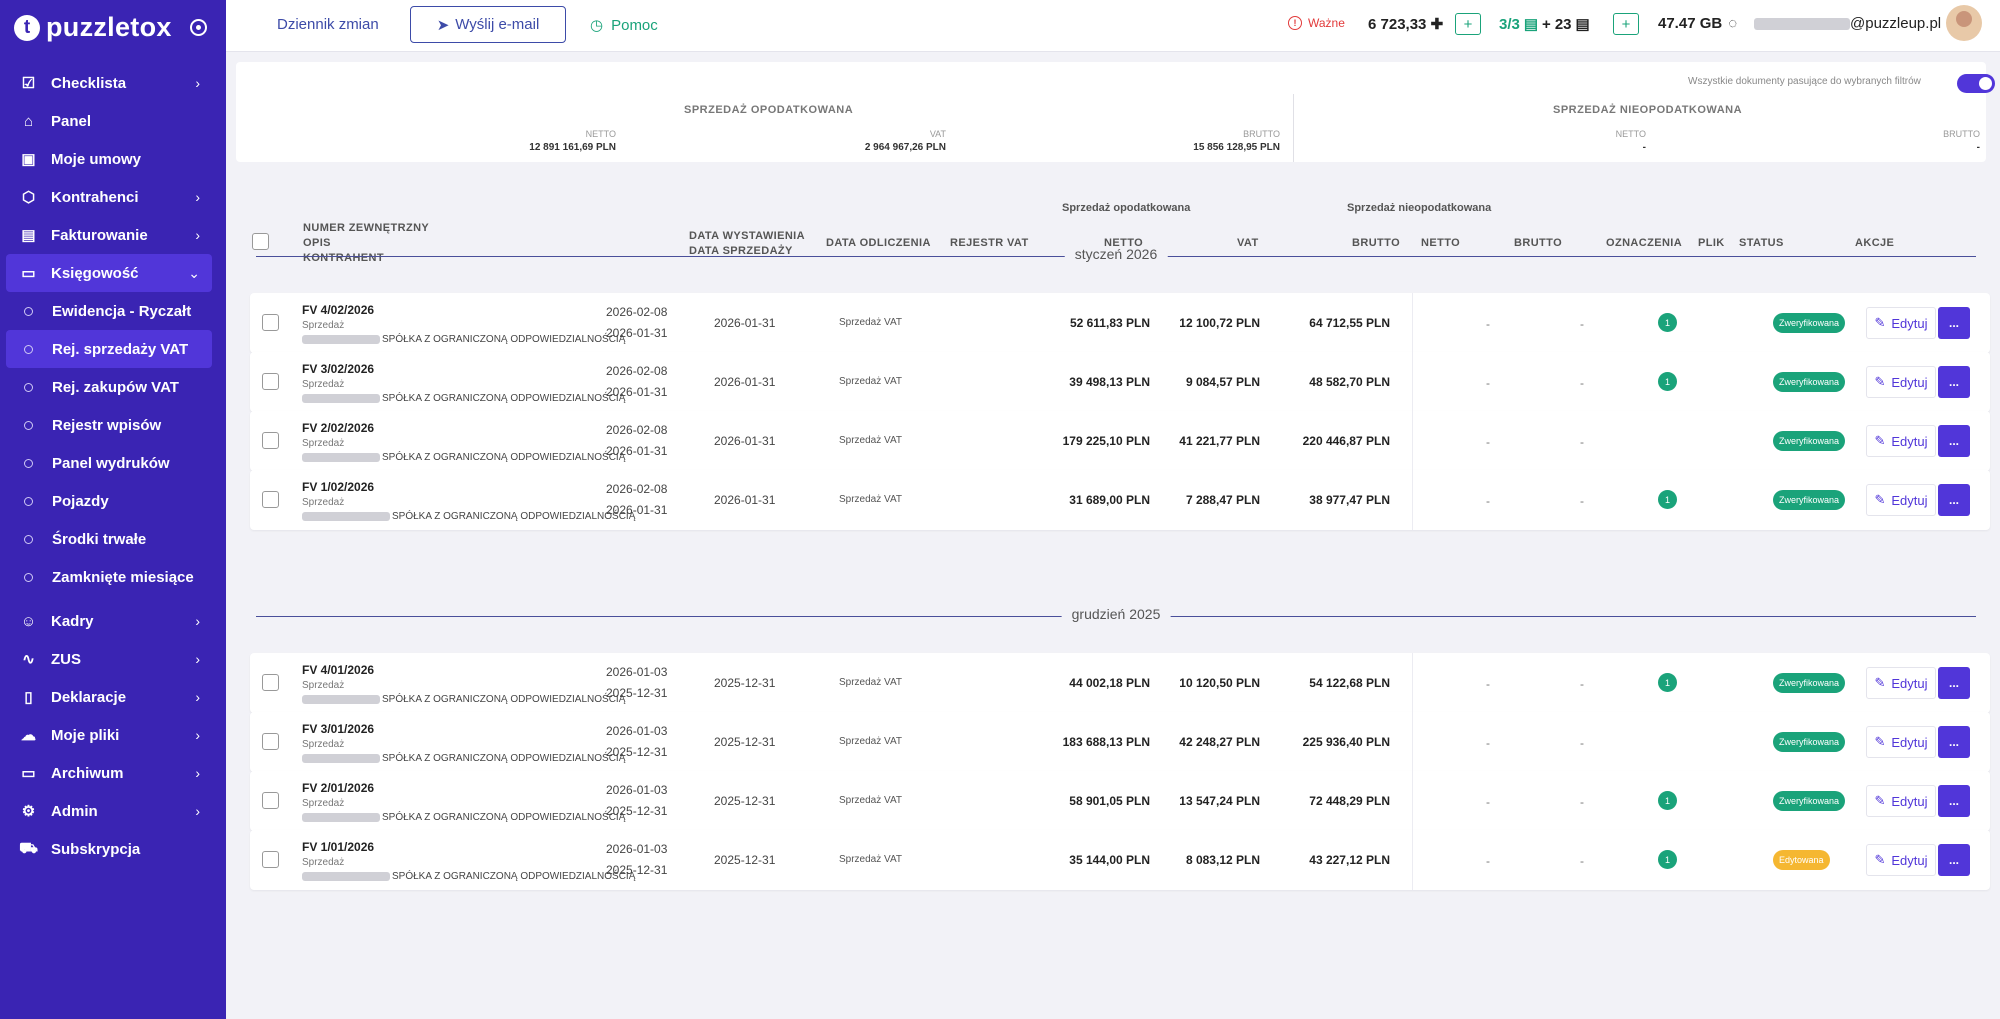 Image resolution: width=2000 pixels, height=1019 pixels. Describe the element at coordinates (109, 735) in the screenshot. I see `sidebar-item-moje-pliki: ☁ Moje pliki ›` at that location.